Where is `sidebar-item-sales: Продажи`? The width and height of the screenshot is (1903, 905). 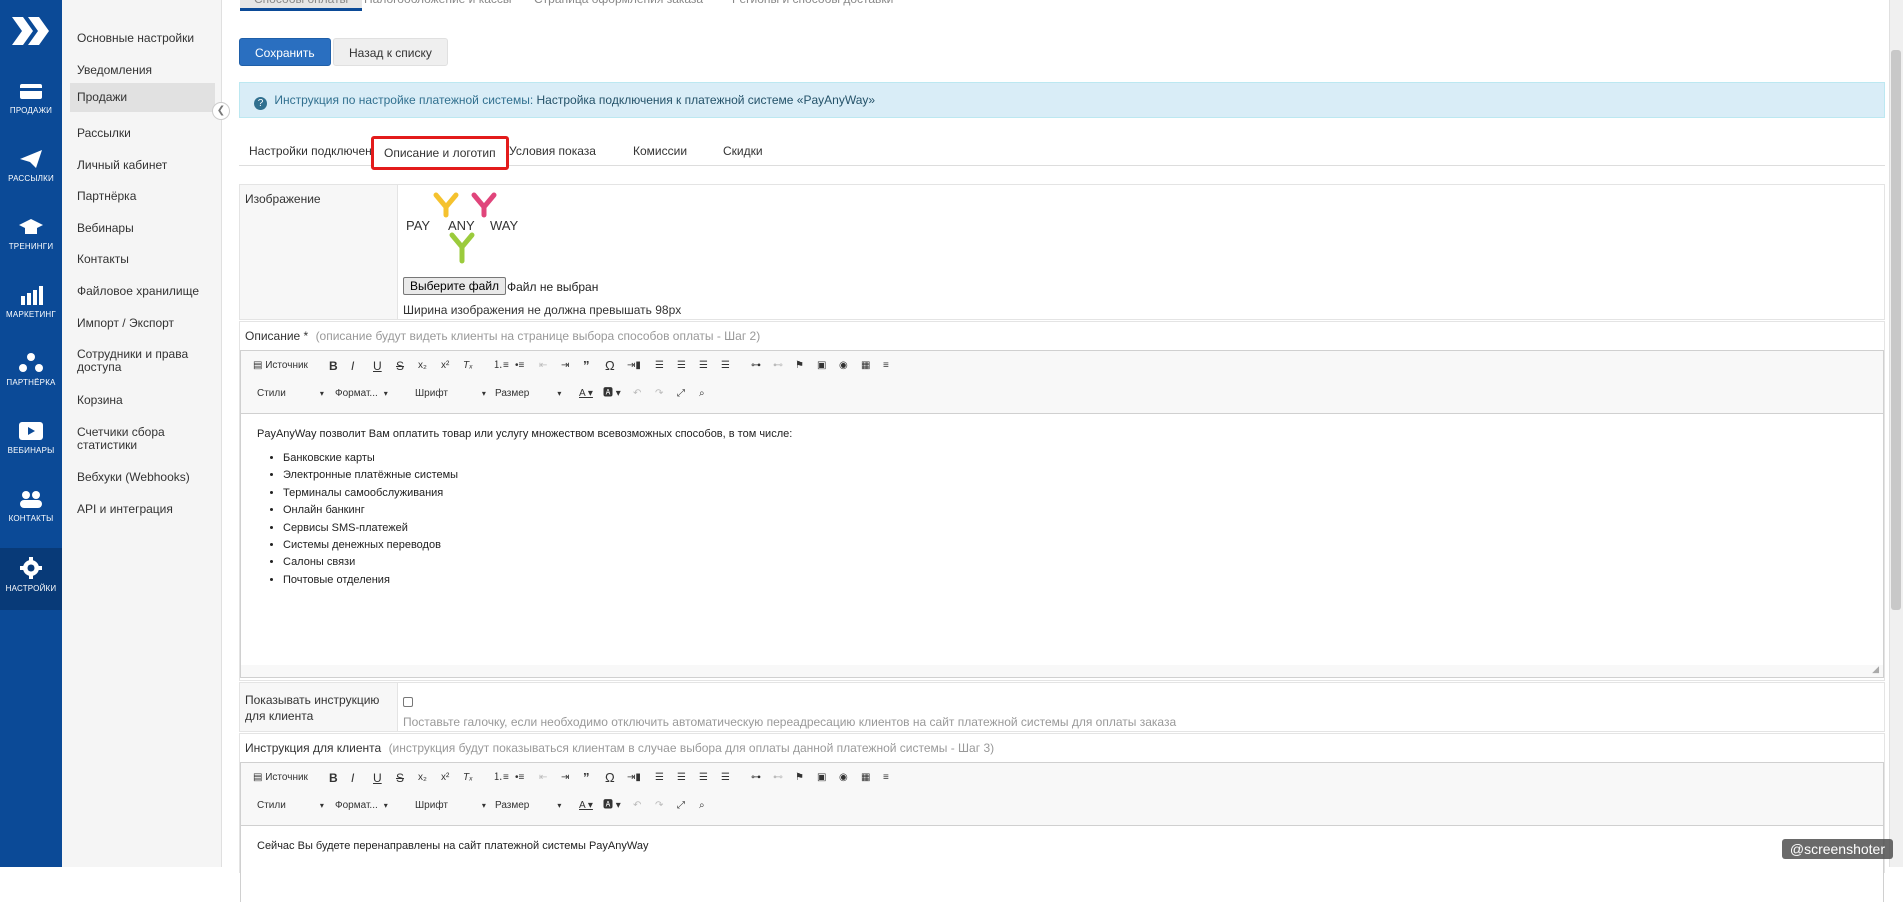
sidebar-item-sales: Продажи is located at coordinates (142, 97).